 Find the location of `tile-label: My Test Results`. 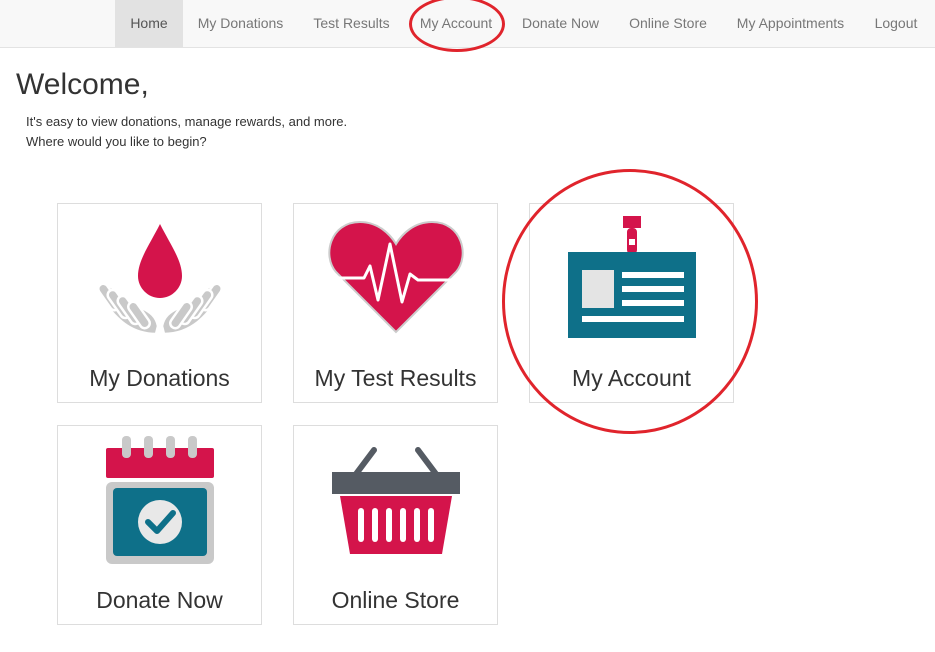

tile-label: My Test Results is located at coordinates (395, 378).